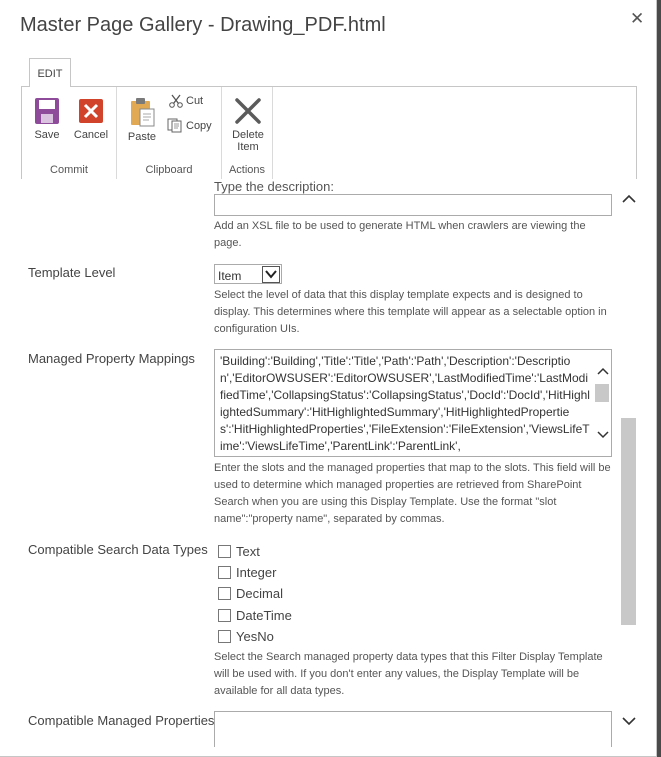  What do you see at coordinates (248, 147) in the screenshot?
I see `delete-label-line2: Item` at bounding box center [248, 147].